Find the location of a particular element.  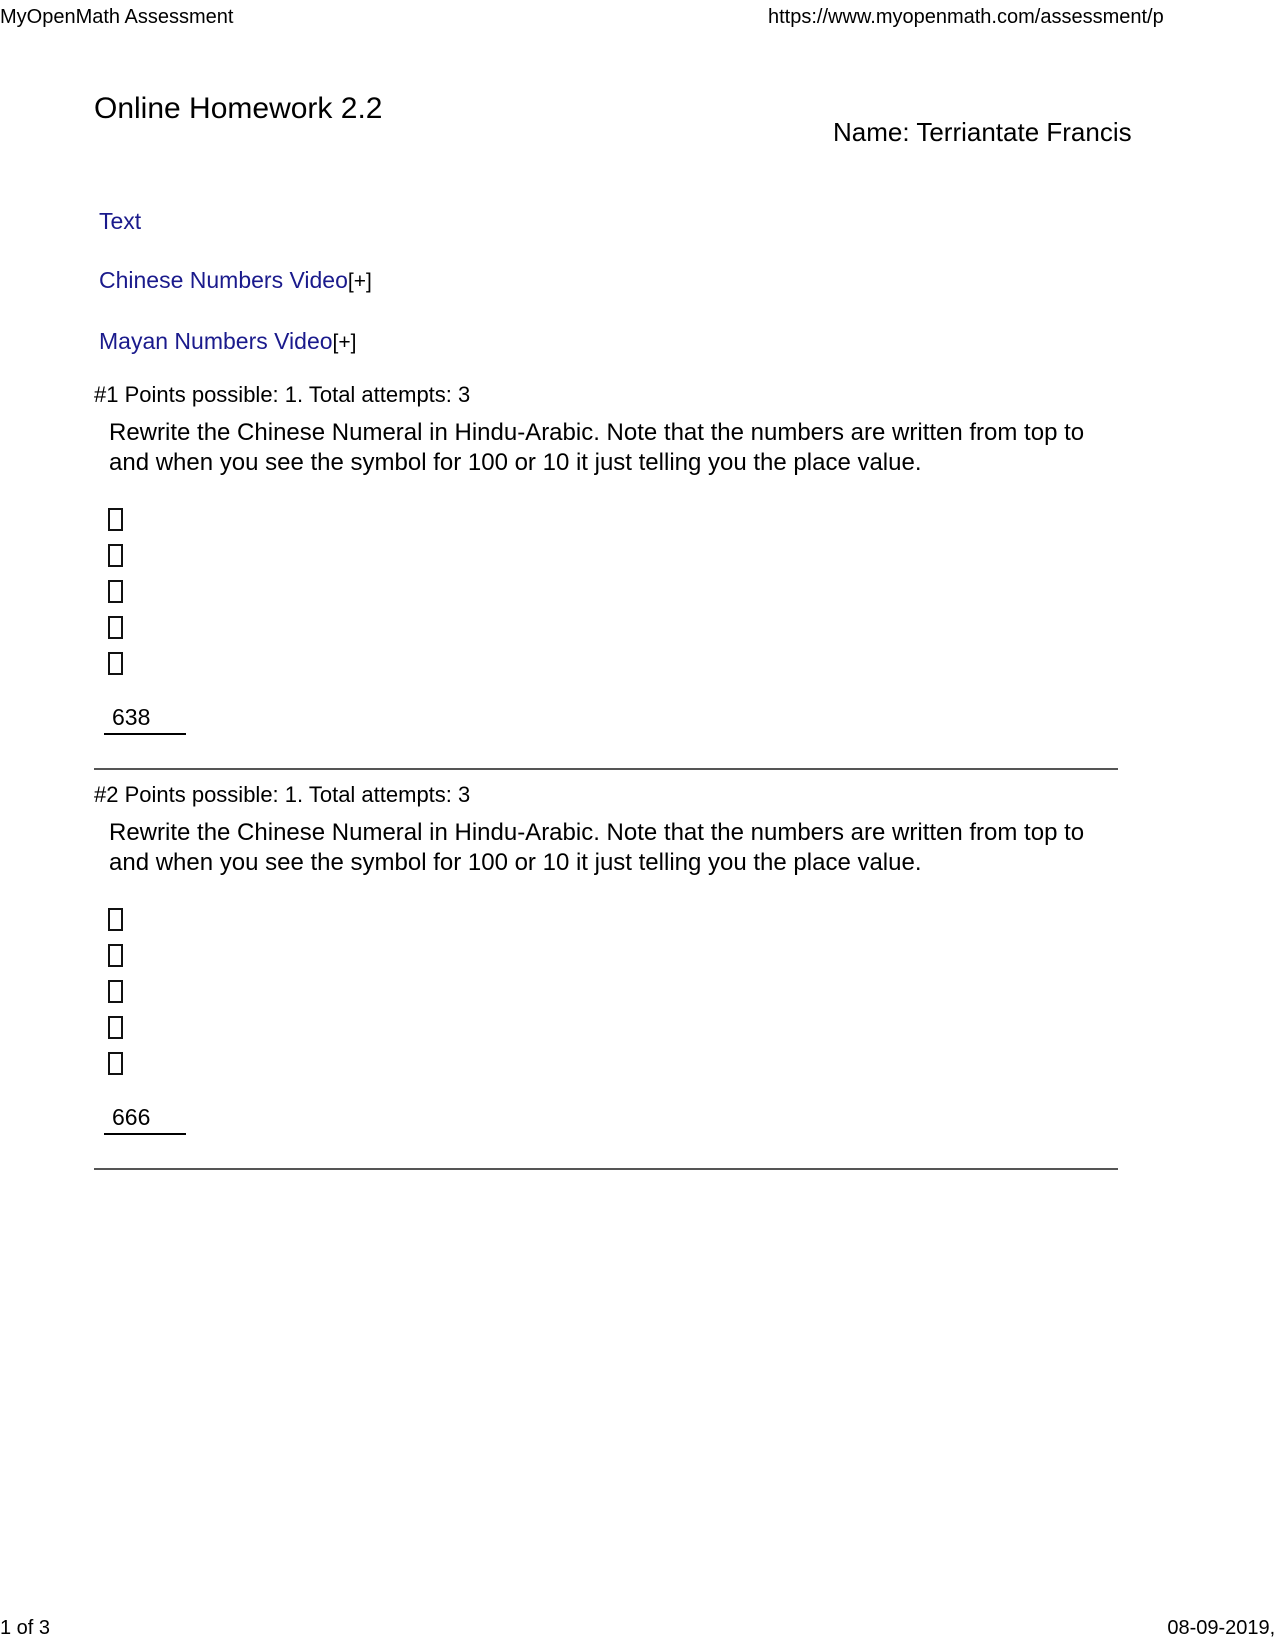

student-name: Name: Terriantate Francis is located at coordinates (982, 132).